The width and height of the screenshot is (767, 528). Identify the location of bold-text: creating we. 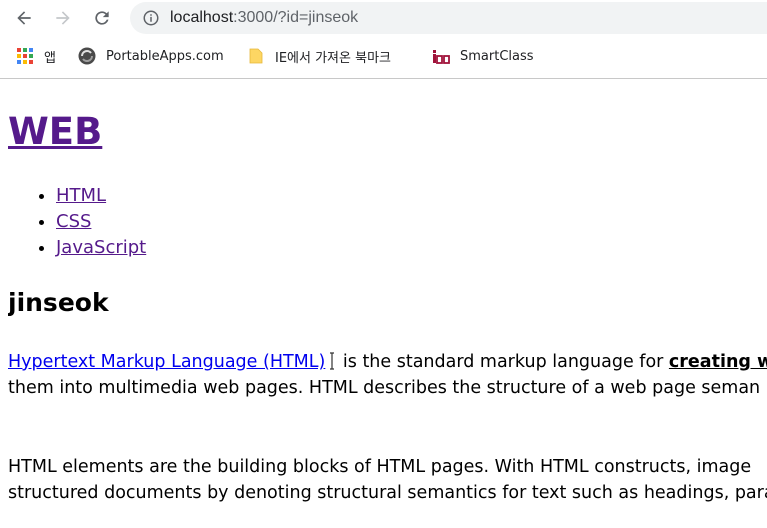
(717, 362).